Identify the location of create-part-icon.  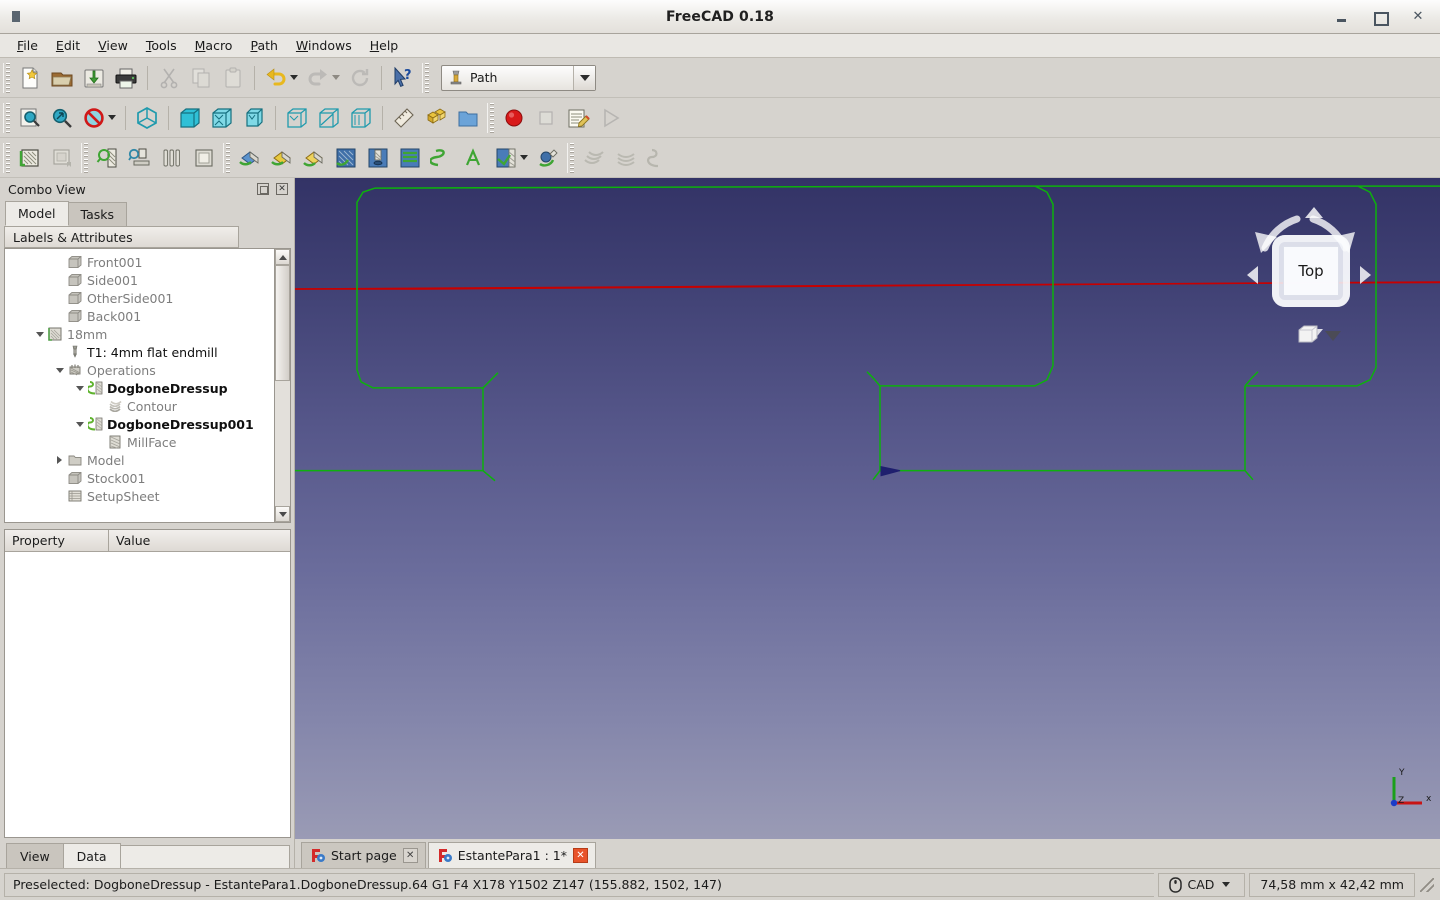
(436, 118).